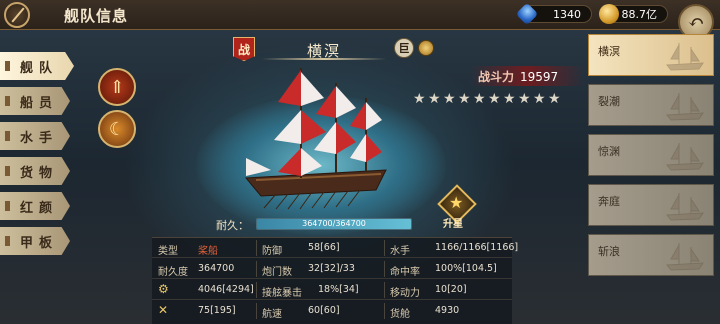  I want to click on fleet-card-name: 奔庭, so click(609, 201).